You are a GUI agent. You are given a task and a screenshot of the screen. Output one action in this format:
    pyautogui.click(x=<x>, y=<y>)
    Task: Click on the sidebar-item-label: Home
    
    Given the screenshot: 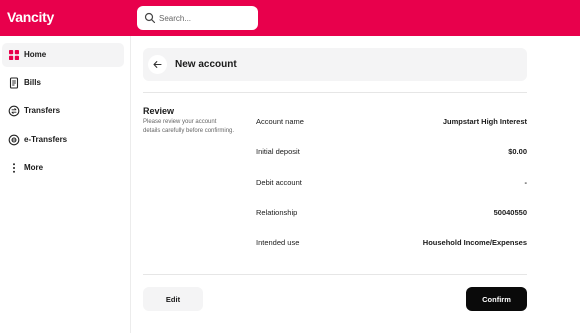 What is the action you would take?
    pyautogui.click(x=35, y=54)
    